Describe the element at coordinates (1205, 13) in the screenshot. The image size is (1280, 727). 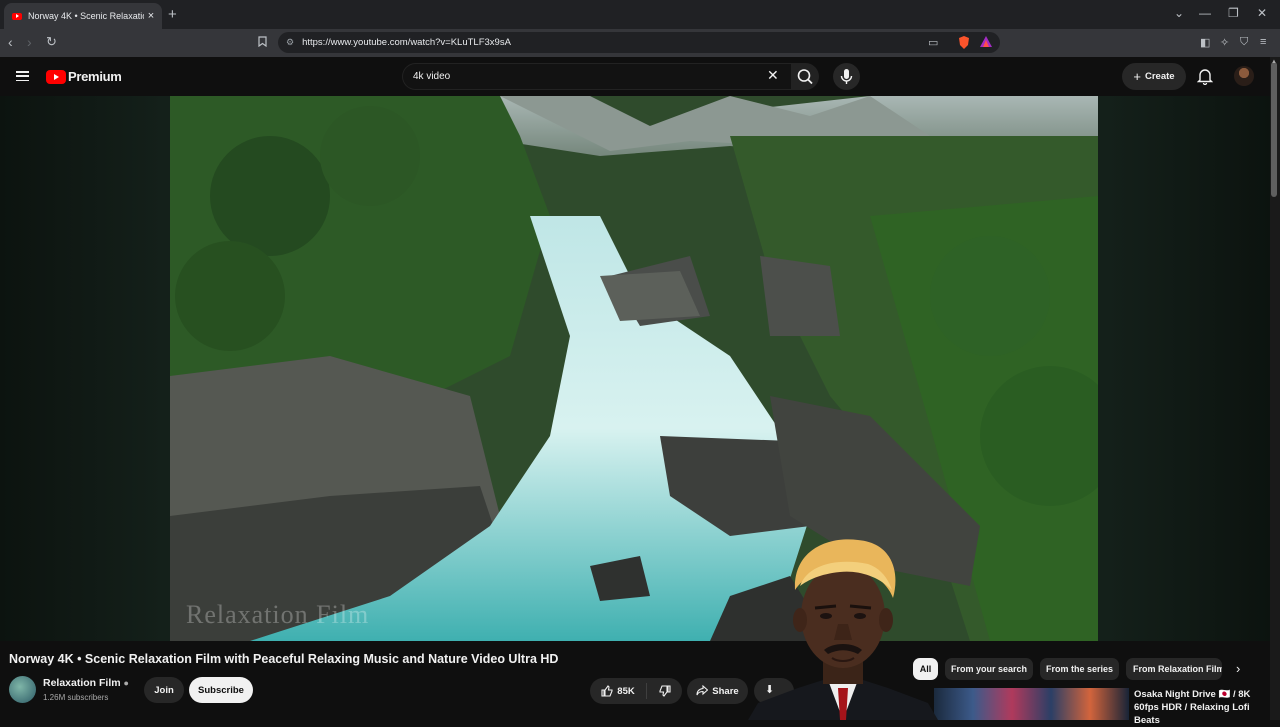
I see `minimize-icon: —` at that location.